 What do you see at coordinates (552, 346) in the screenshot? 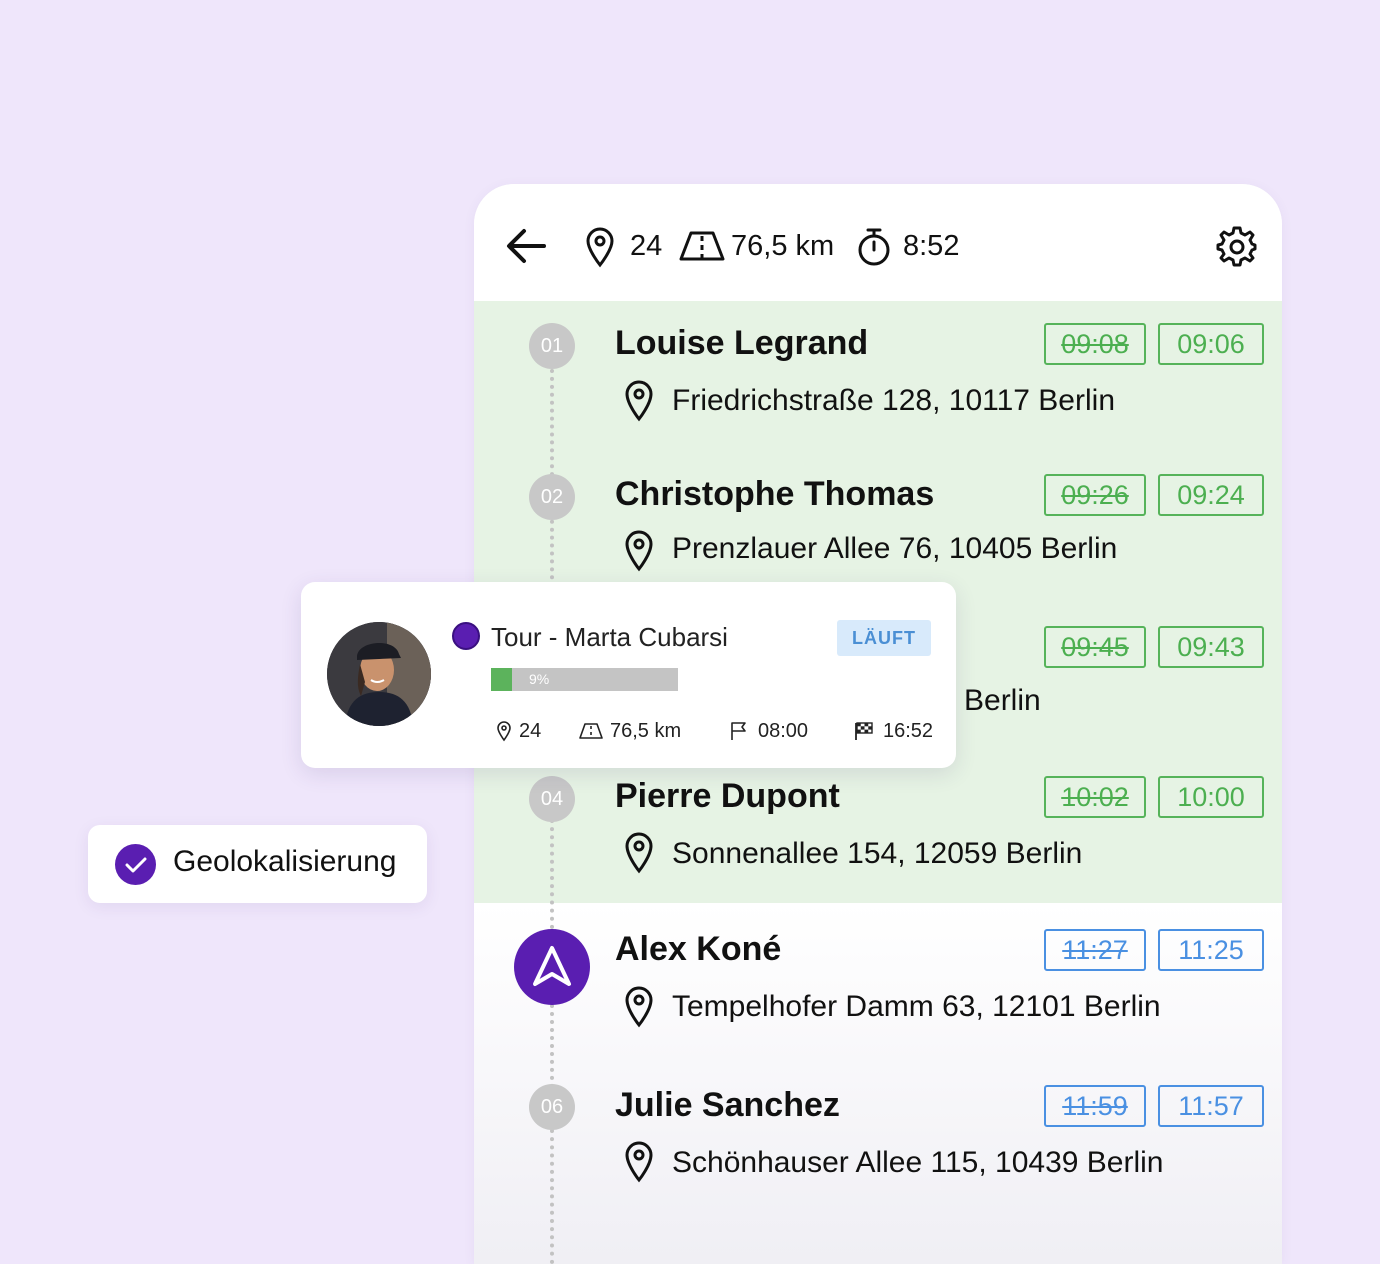
I see `stop-number: 01` at bounding box center [552, 346].